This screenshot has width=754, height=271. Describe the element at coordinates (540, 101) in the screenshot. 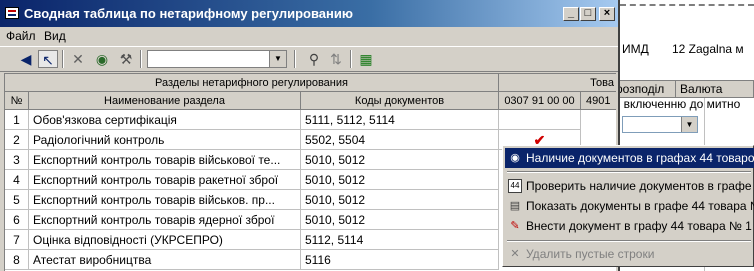

I see `col-header-goods-1: 0307 91 00 00` at that location.